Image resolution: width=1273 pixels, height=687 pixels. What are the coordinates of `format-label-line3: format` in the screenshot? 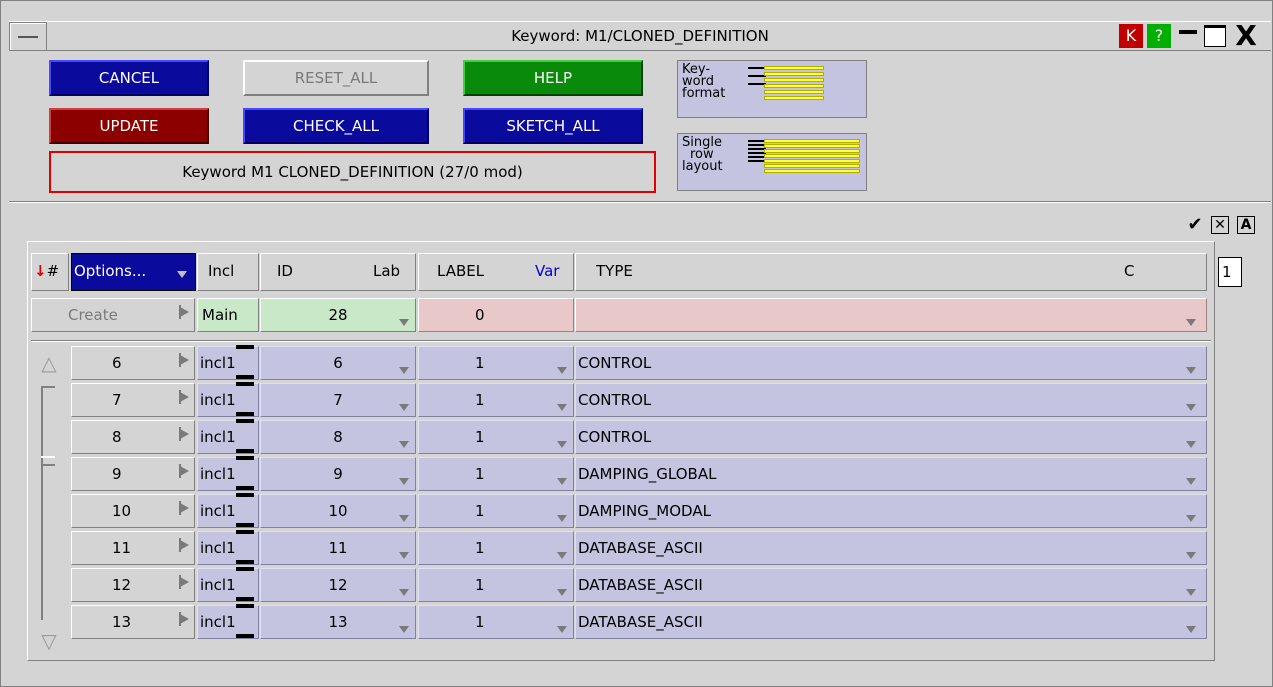 It's located at (704, 93).